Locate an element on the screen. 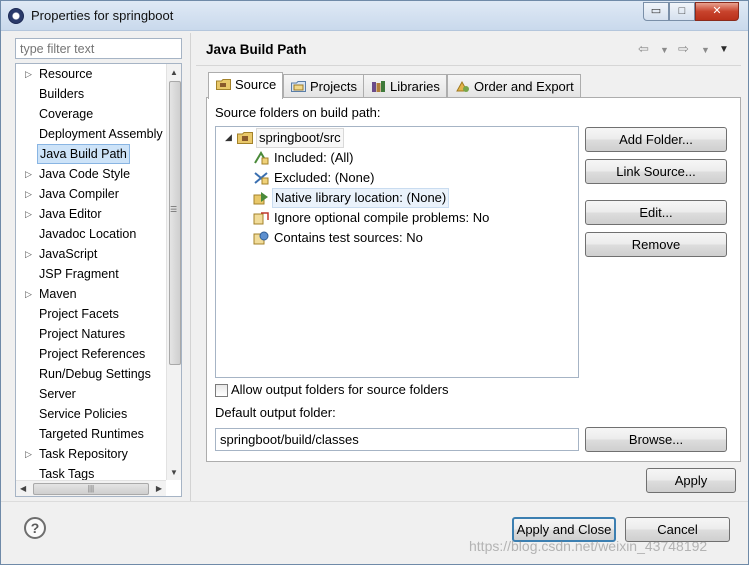 The height and width of the screenshot is (565, 749). sidebar-item-label: Builders is located at coordinates (62, 94).